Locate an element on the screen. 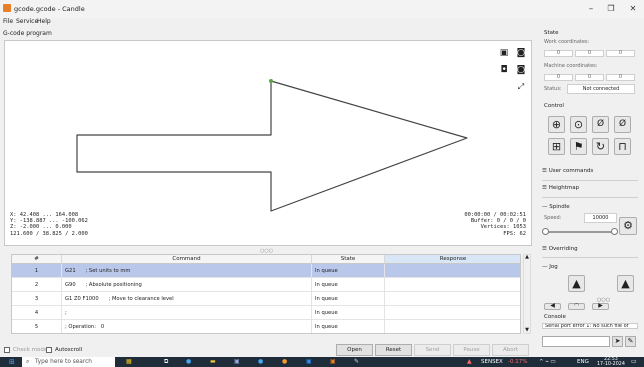 This screenshot has width=644, height=367. header-state: State is located at coordinates (348, 259).